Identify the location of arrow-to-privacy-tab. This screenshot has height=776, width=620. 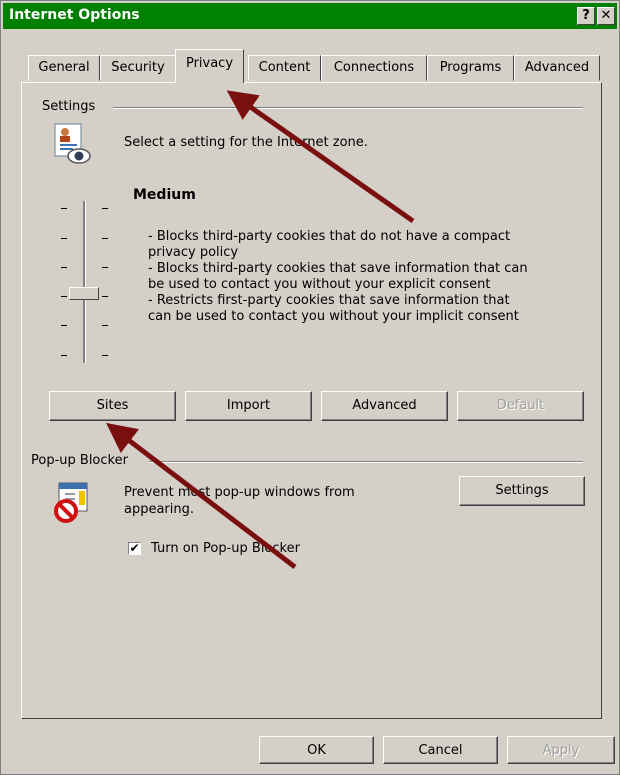
(320, 157).